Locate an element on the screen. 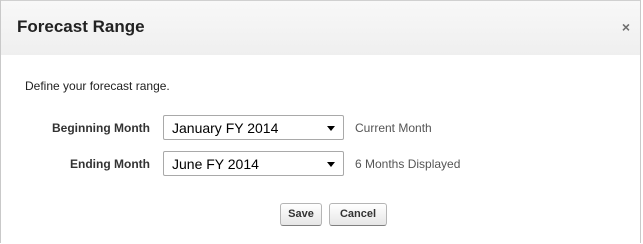 This screenshot has width=643, height=244. beginning-month-value: January FY 2014 is located at coordinates (225, 128).